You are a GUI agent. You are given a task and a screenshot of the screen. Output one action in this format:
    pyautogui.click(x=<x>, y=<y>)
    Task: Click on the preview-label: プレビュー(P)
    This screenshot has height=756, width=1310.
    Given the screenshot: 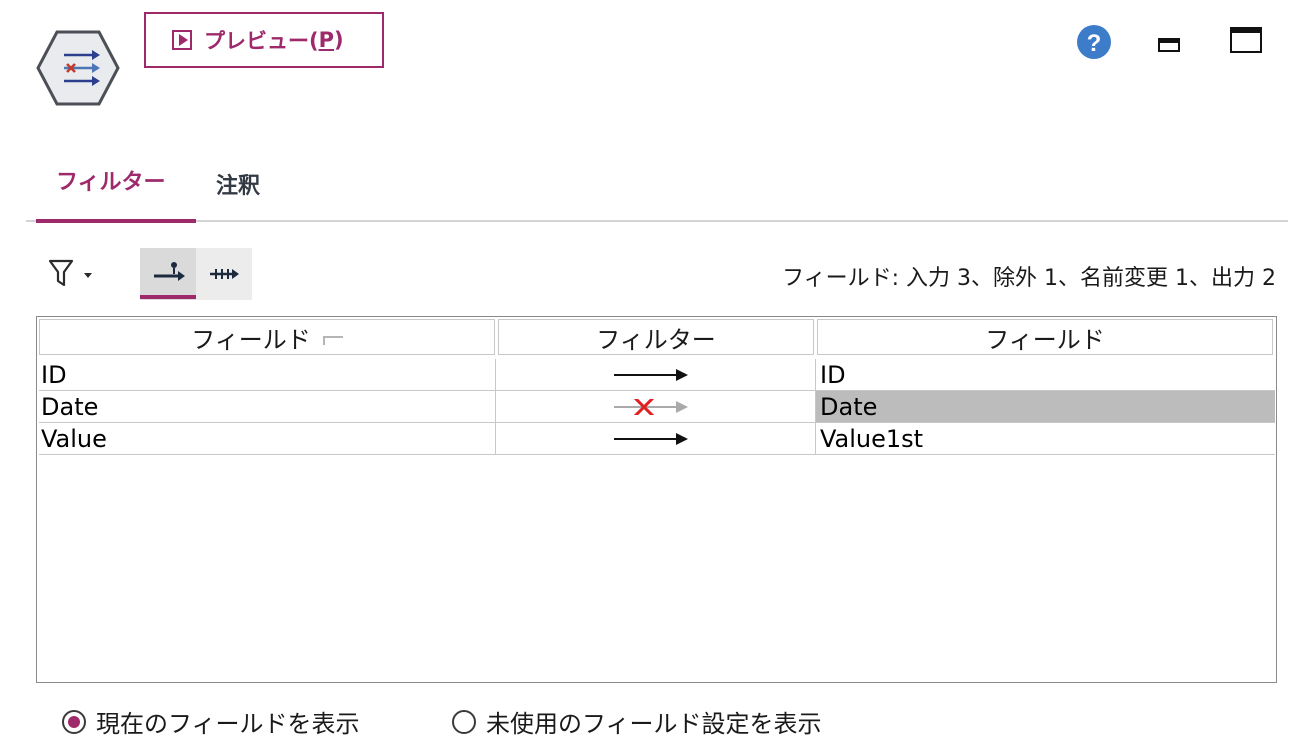 What is the action you would take?
    pyautogui.click(x=274, y=40)
    